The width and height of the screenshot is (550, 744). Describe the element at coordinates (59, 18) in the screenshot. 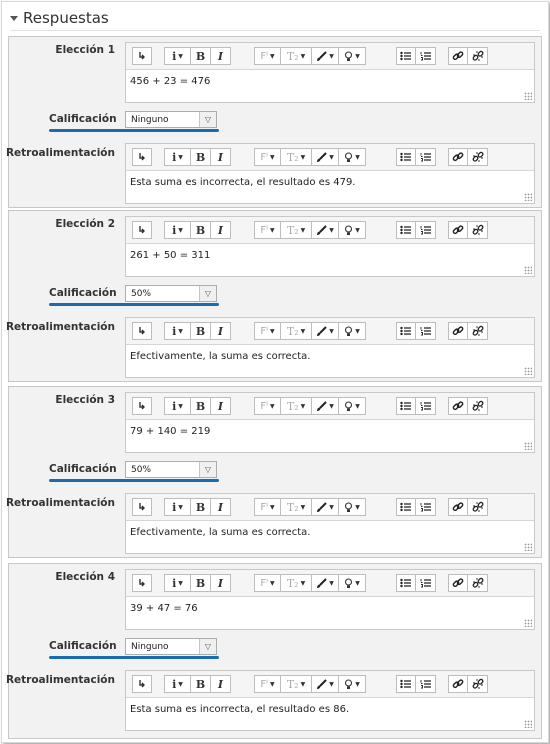

I see `section-header: Respuestas` at that location.